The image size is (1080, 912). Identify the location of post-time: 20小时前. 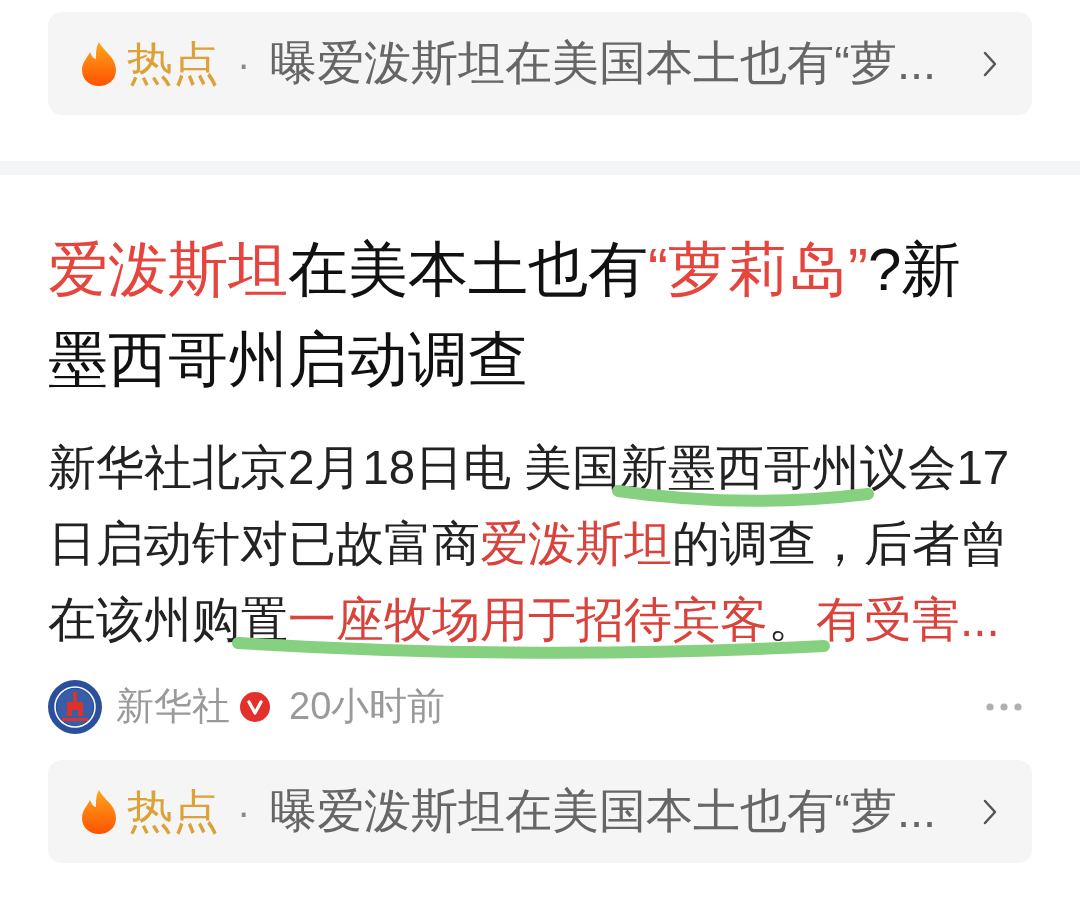
(367, 707).